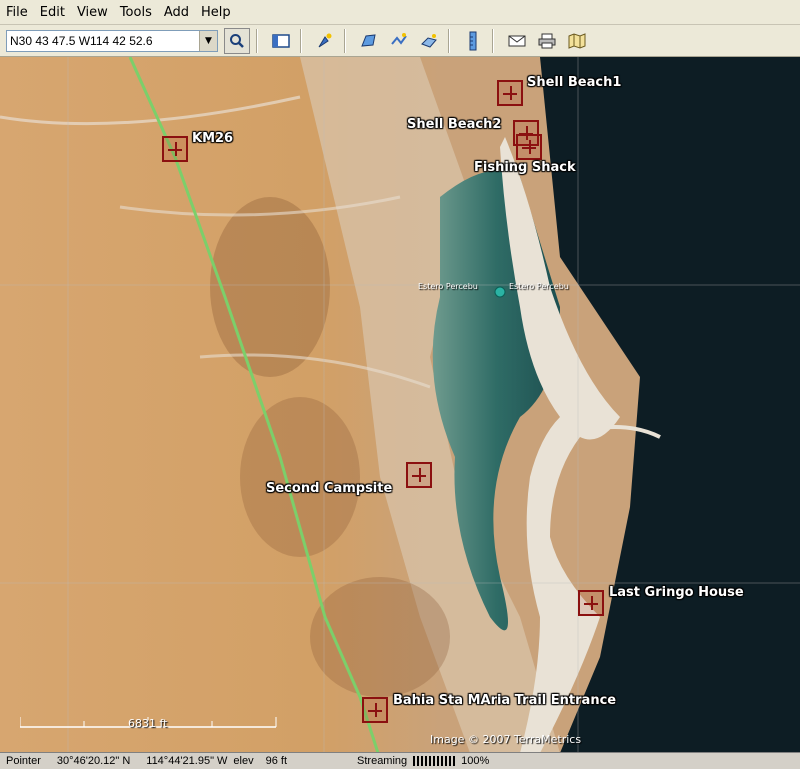 The height and width of the screenshot is (769, 800). I want to click on sidebar-toggle-button, so click(281, 41).